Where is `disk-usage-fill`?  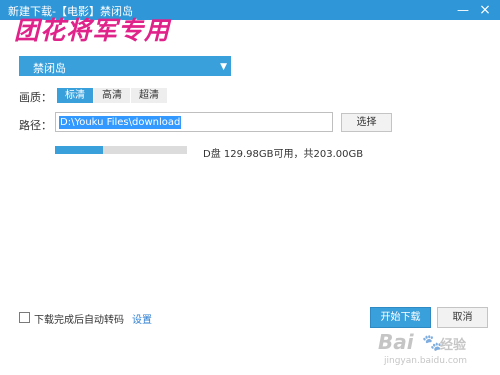 disk-usage-fill is located at coordinates (79, 150).